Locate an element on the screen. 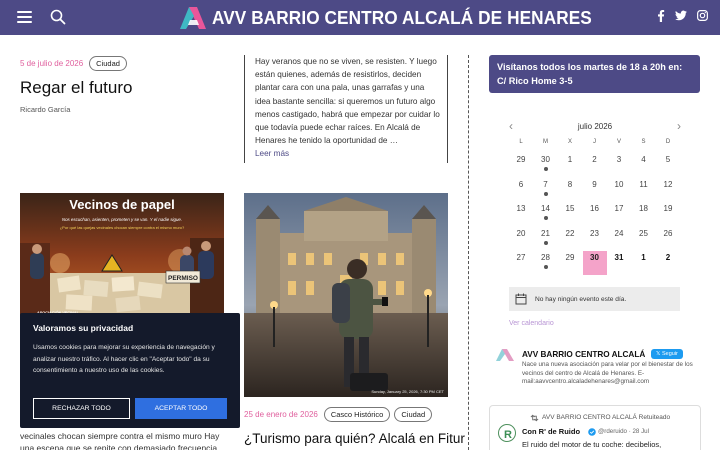 The height and width of the screenshot is (450, 720). calendar-day: 28 is located at coordinates (546, 263).